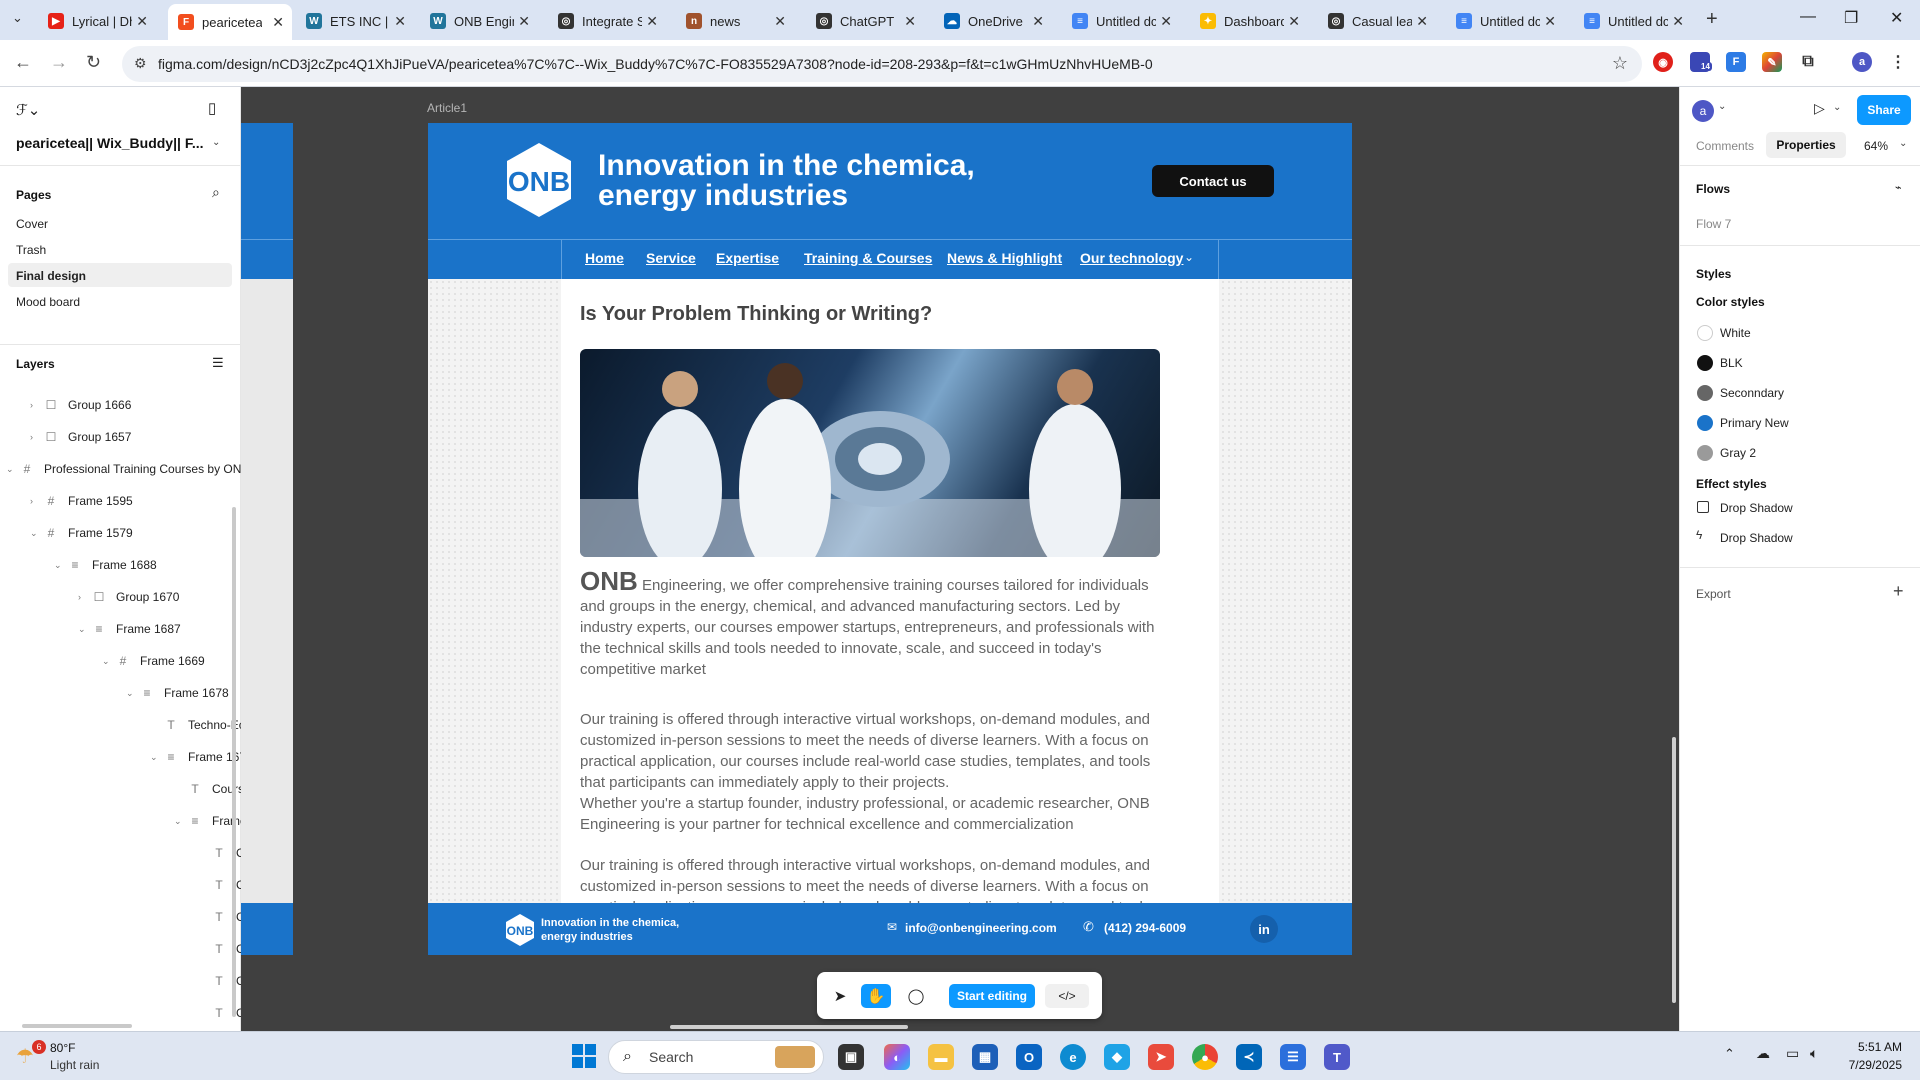 The image size is (1920, 1080). What do you see at coordinates (1161, 1057) in the screenshot?
I see `mail-app-icon: ➤` at bounding box center [1161, 1057].